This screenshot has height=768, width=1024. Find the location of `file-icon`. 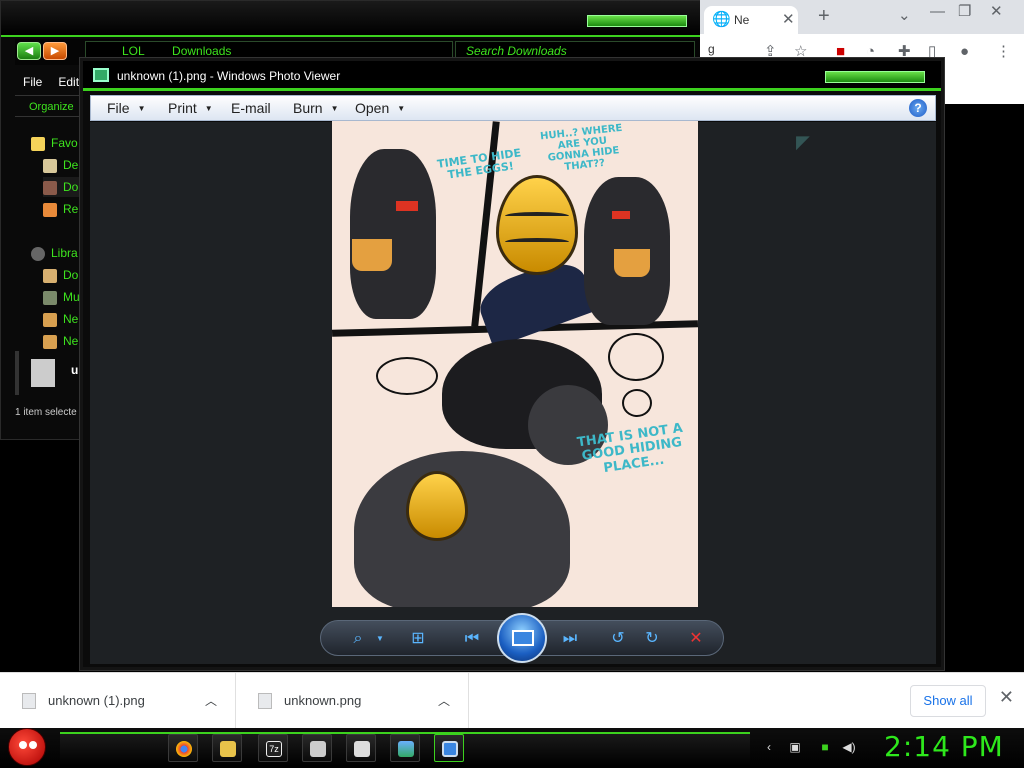

file-icon is located at coordinates (29, 701).